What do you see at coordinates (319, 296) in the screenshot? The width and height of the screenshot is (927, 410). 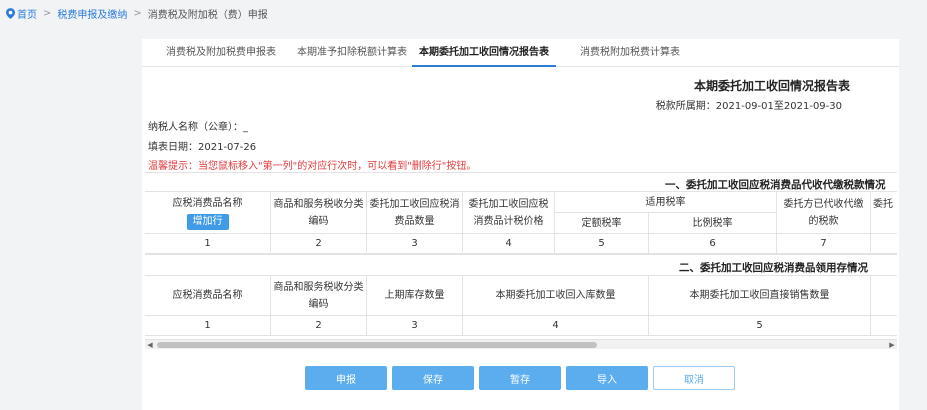 I see `s2-header-classification-code: 商品和服务税收分类编码` at bounding box center [319, 296].